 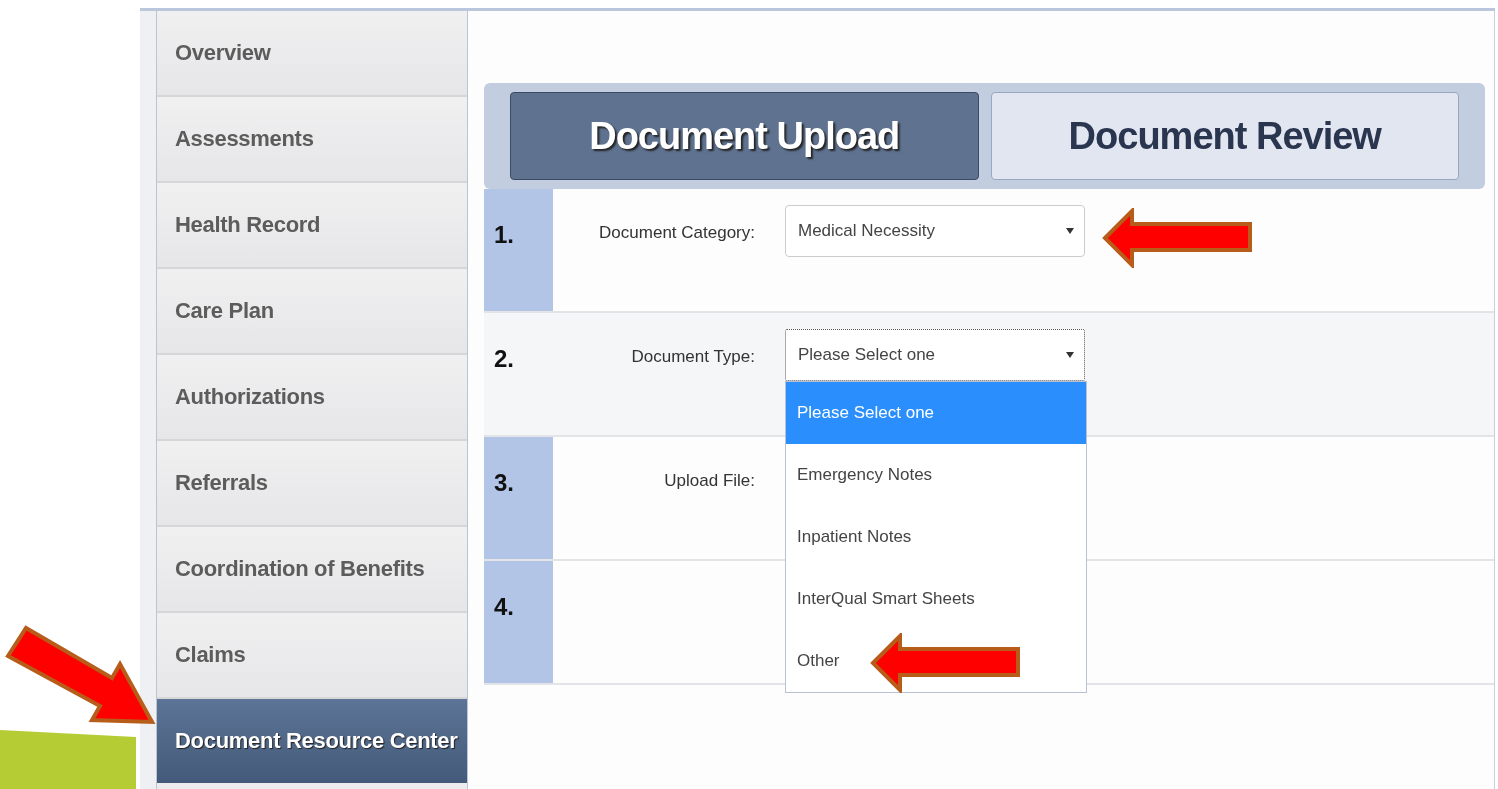 What do you see at coordinates (936, 475) in the screenshot?
I see `dropdown-option: Emergency Notes` at bounding box center [936, 475].